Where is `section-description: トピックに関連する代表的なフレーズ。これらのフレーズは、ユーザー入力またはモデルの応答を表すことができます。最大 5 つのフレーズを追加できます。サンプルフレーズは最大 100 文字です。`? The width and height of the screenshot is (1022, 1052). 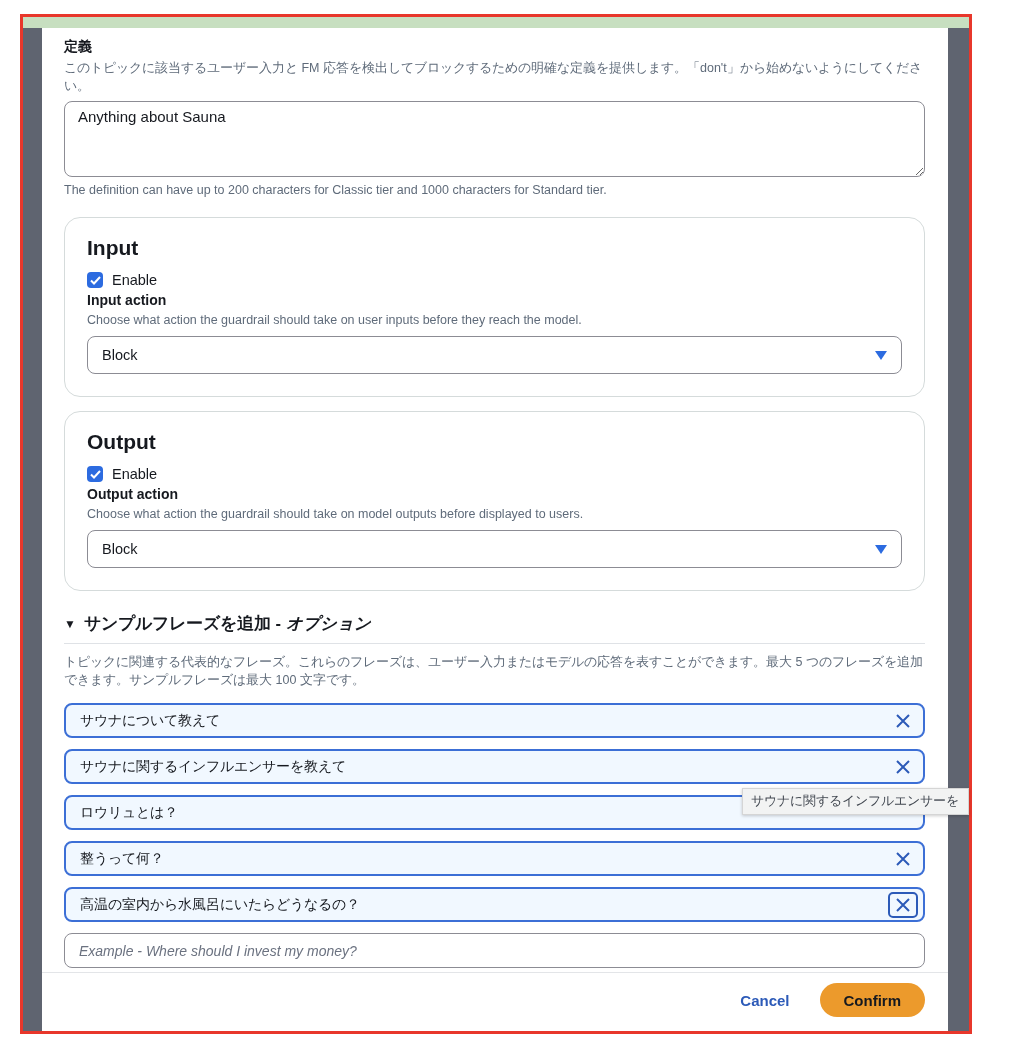
section-description: トピックに関連する代表的なフレーズ。これらのフレーズは、ユーザー入力またはモデルの応答を表すことができます。最大 5 つのフレーズを追加できます。サンプルフレーズは最大 100 文字です。 is located at coordinates (494, 671).